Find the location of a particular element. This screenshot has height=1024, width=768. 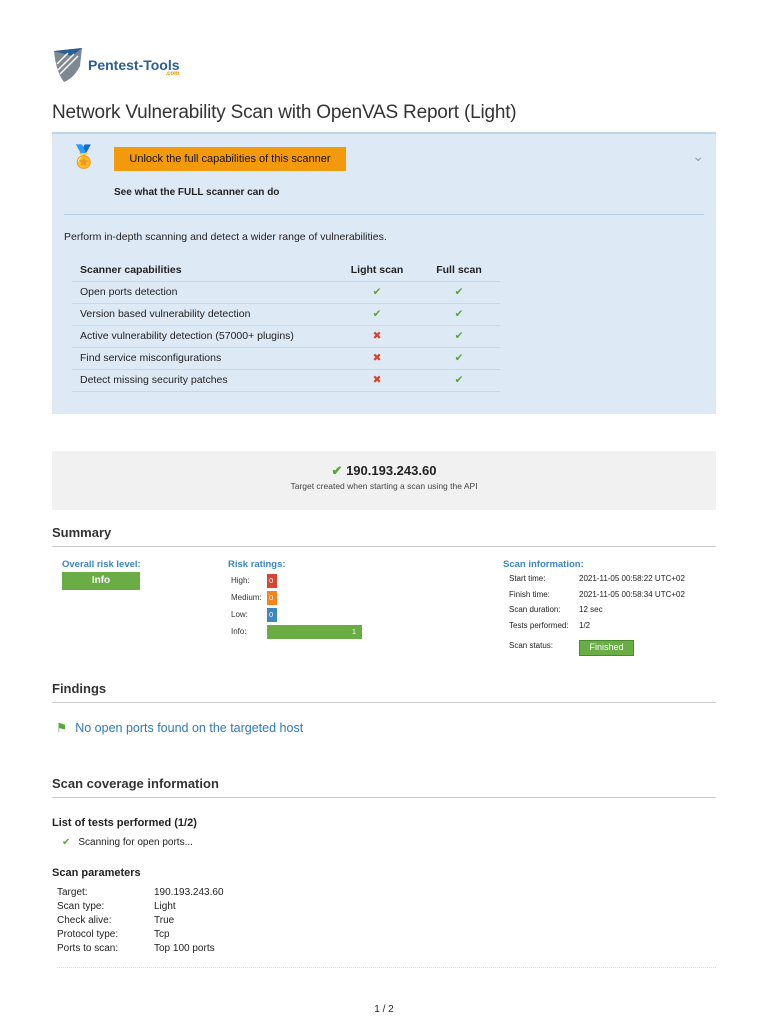

divider is located at coordinates (384, 214).